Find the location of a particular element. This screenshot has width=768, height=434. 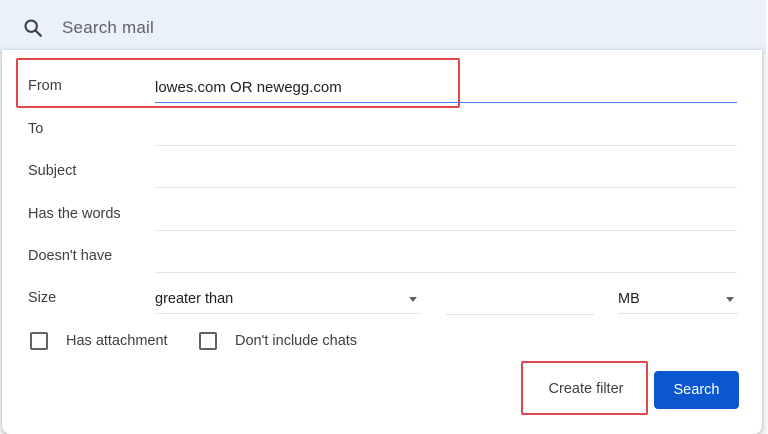

subject-label: Subject is located at coordinates (52, 171).